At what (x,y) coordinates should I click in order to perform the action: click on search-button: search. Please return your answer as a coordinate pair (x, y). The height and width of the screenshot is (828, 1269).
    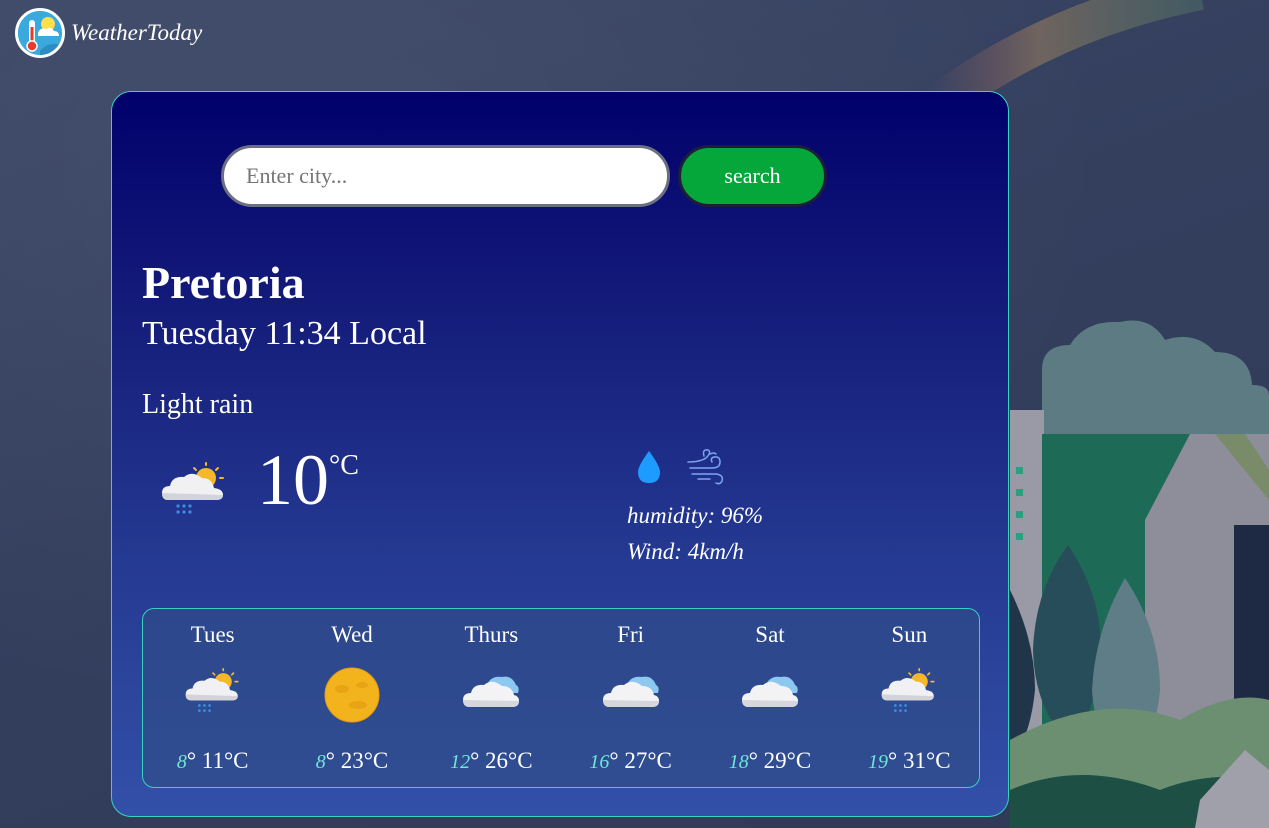
    Looking at the image, I should click on (752, 176).